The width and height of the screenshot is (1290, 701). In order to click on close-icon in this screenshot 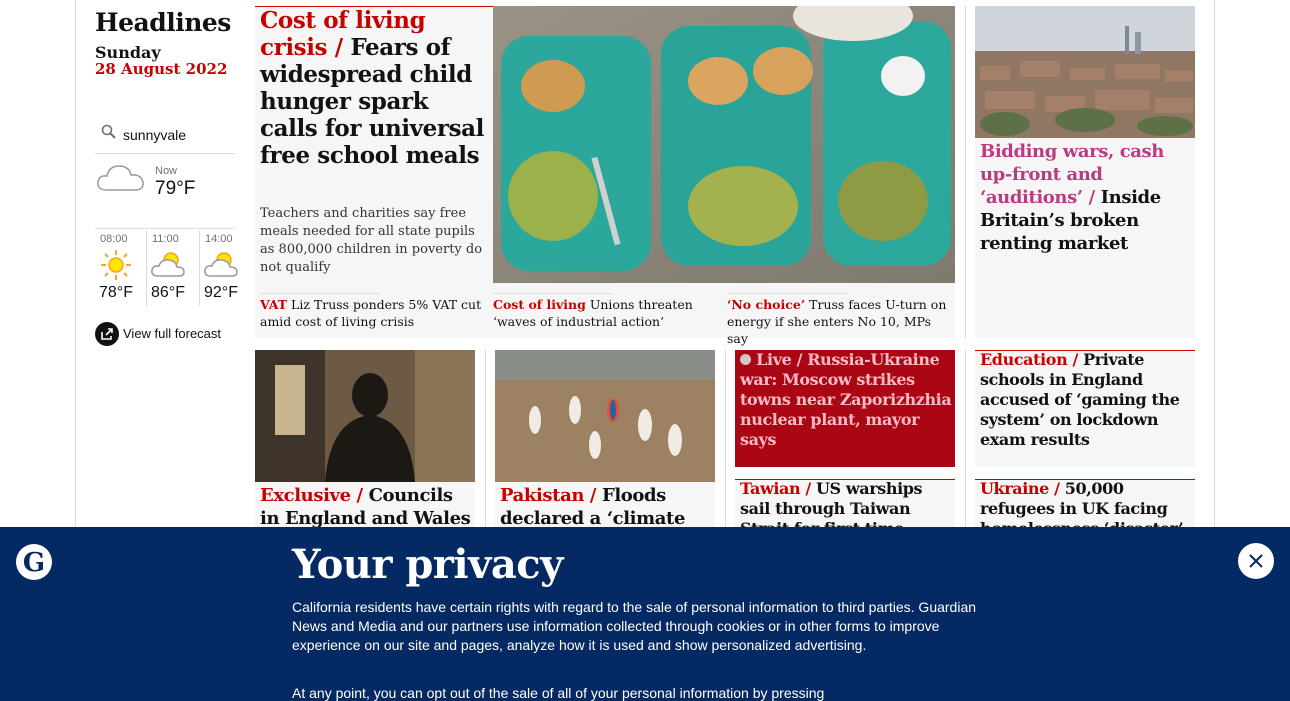, I will do `click(1256, 561)`.